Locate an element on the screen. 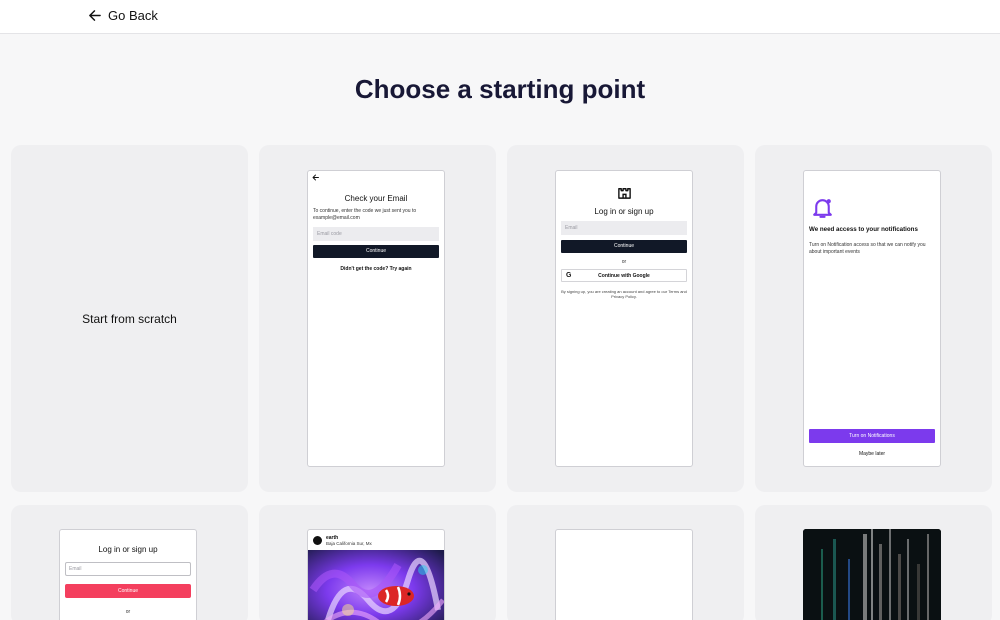  social-post-preview: earth Baja California Sur, Mx is located at coordinates (376, 574).